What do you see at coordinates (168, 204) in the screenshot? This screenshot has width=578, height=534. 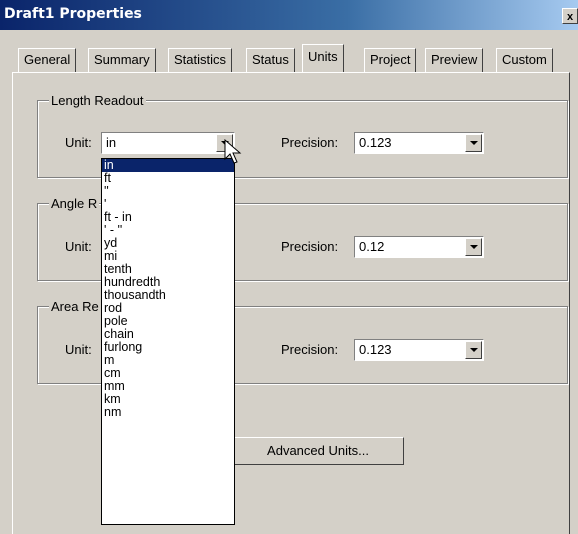 I see `unit-option: '` at bounding box center [168, 204].